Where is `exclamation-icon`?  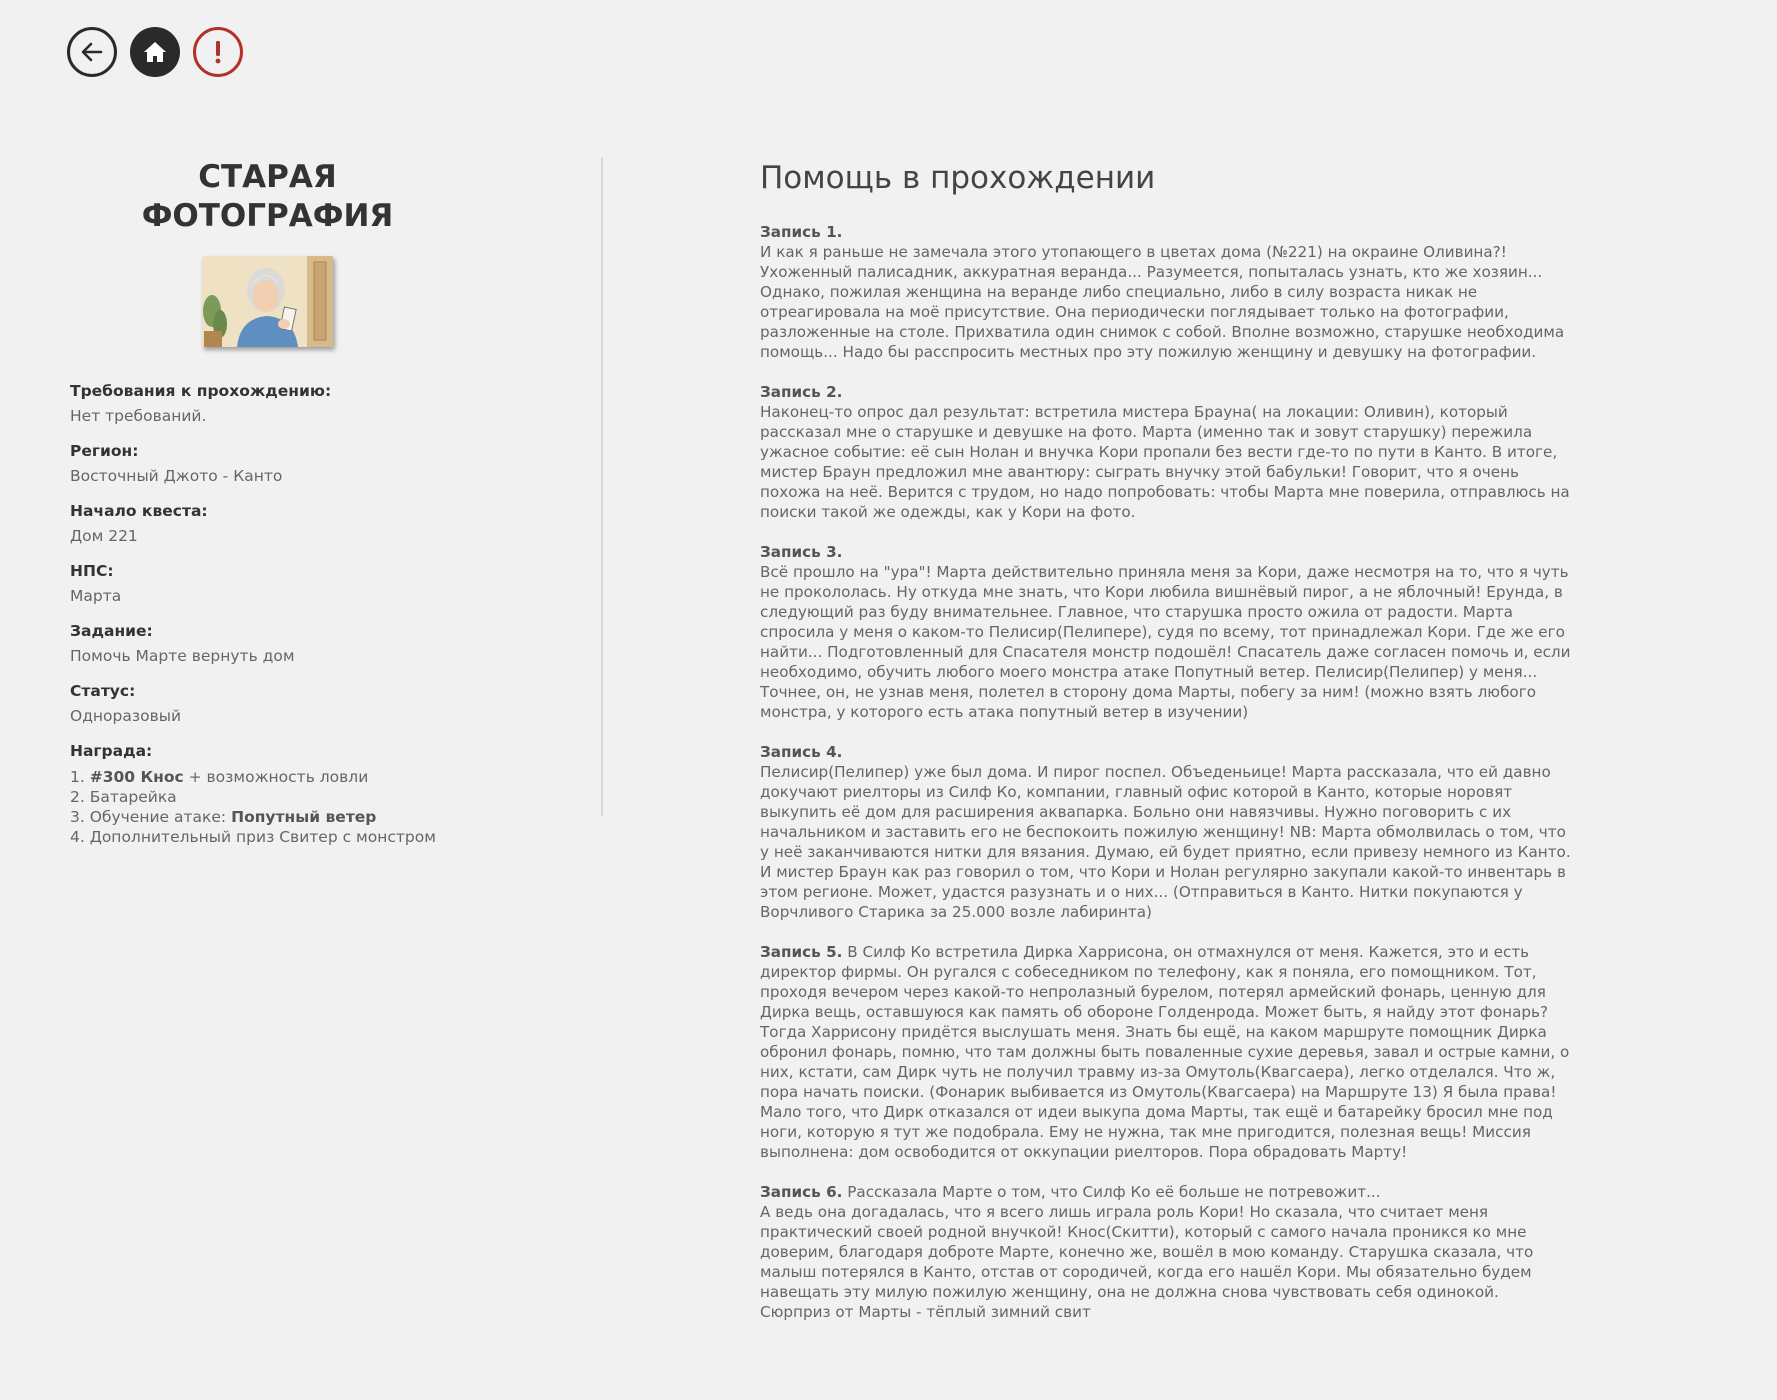
exclamation-icon is located at coordinates (218, 52).